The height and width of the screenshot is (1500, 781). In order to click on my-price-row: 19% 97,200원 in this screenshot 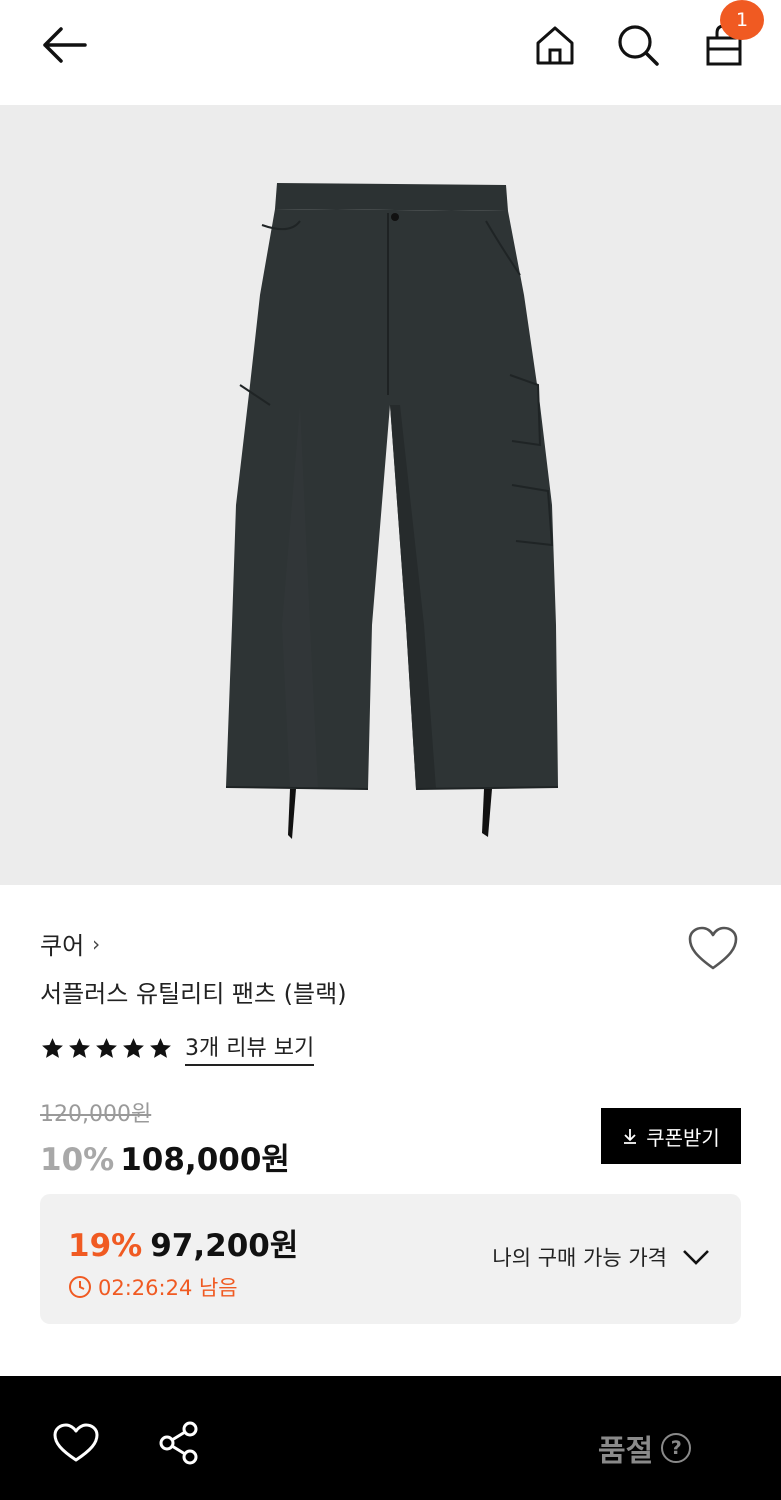, I will do `click(183, 1242)`.